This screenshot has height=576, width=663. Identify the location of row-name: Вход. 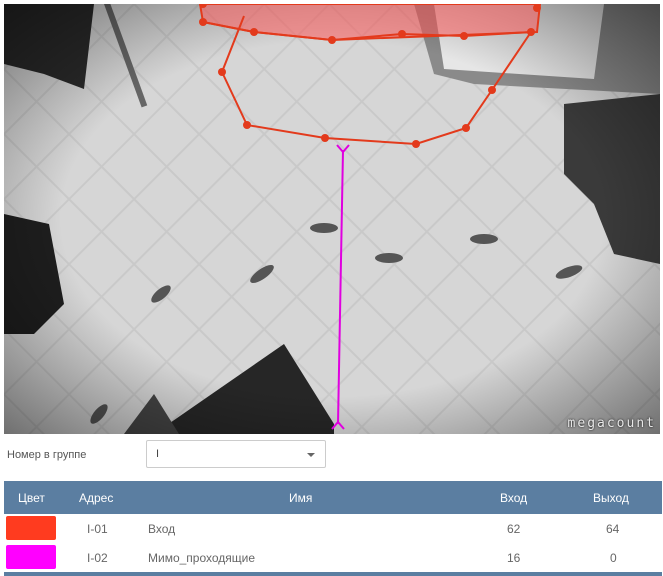
(162, 529).